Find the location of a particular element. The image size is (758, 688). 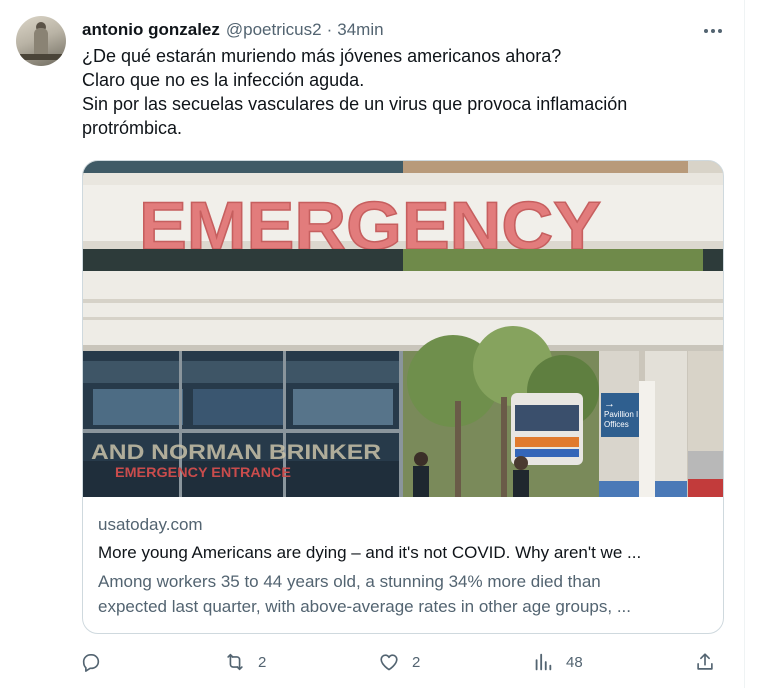

reply-button is located at coordinates (97, 662).